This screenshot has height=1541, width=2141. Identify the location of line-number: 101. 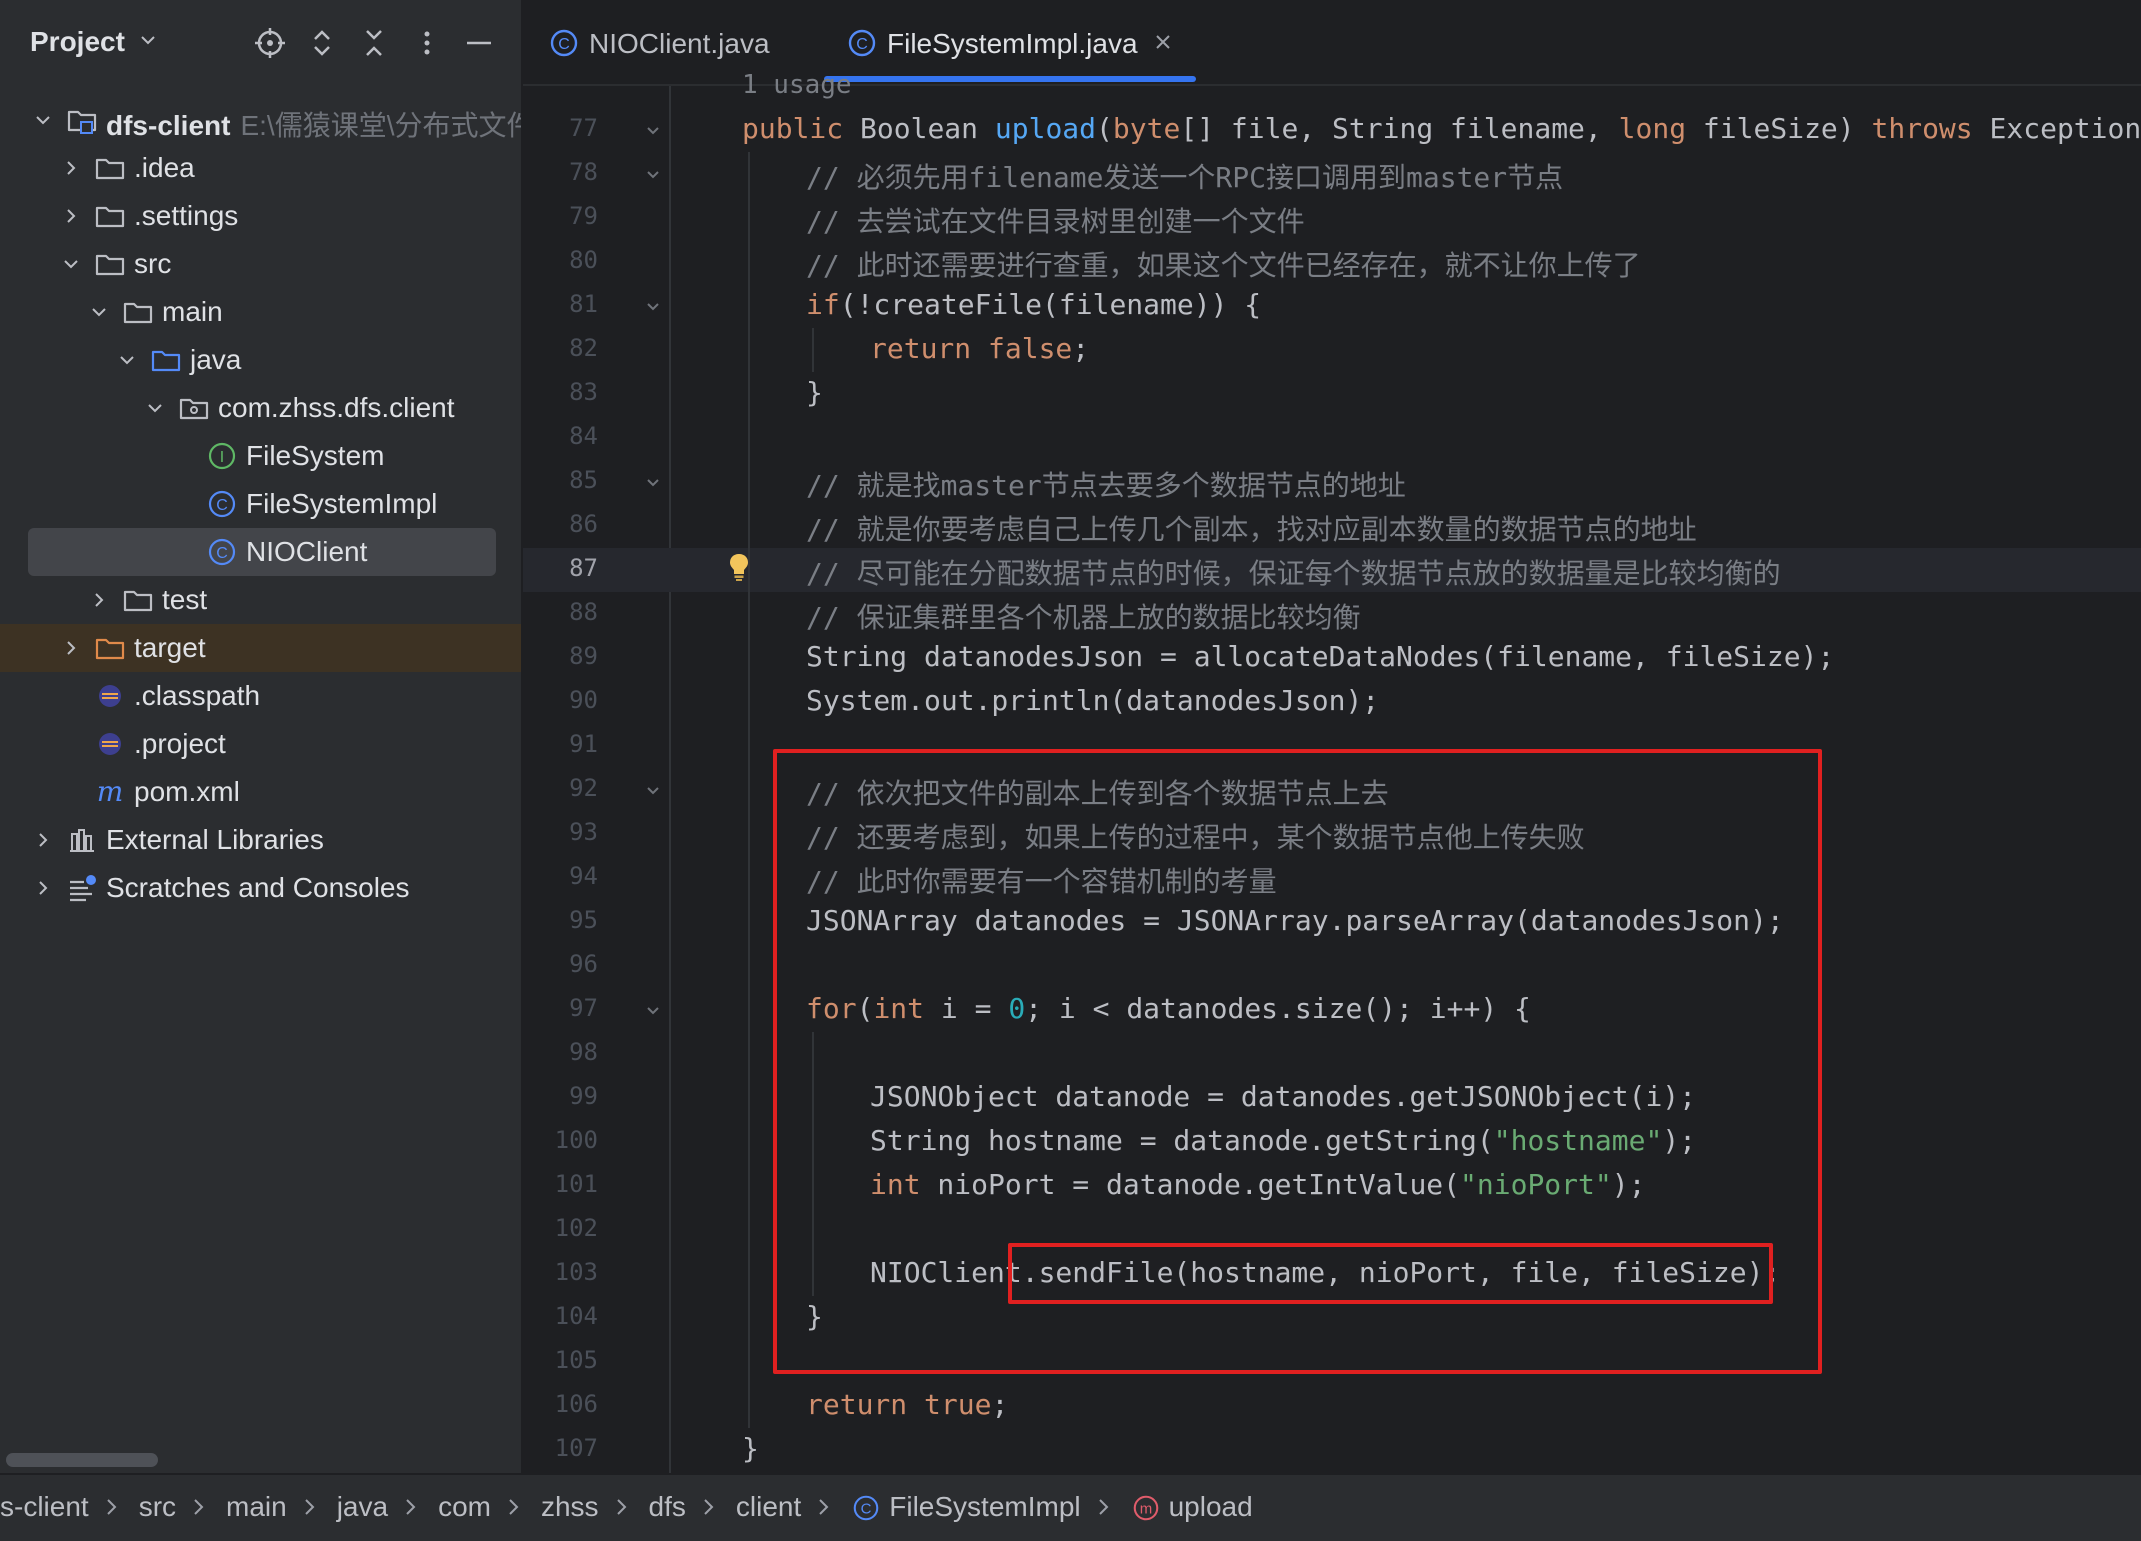
(560, 1184).